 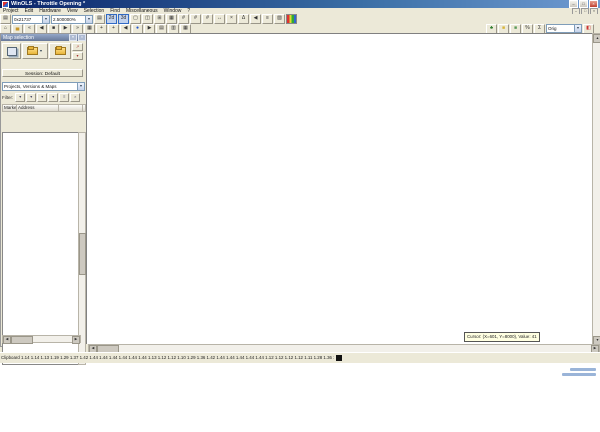 What do you see at coordinates (125, 28) in the screenshot?
I see `value-down-icon: ◀` at bounding box center [125, 28].